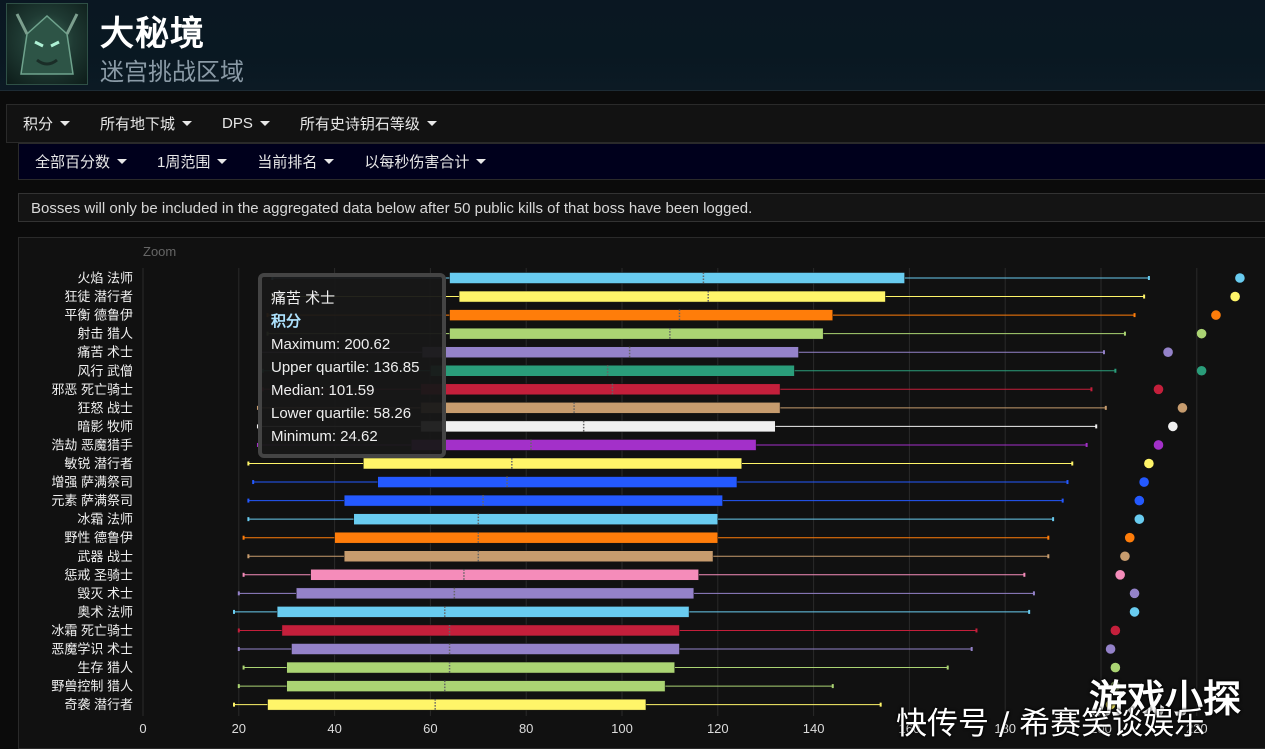 The image size is (1265, 749). Describe the element at coordinates (239, 728) in the screenshot. I see `x-tick-label: 20` at that location.